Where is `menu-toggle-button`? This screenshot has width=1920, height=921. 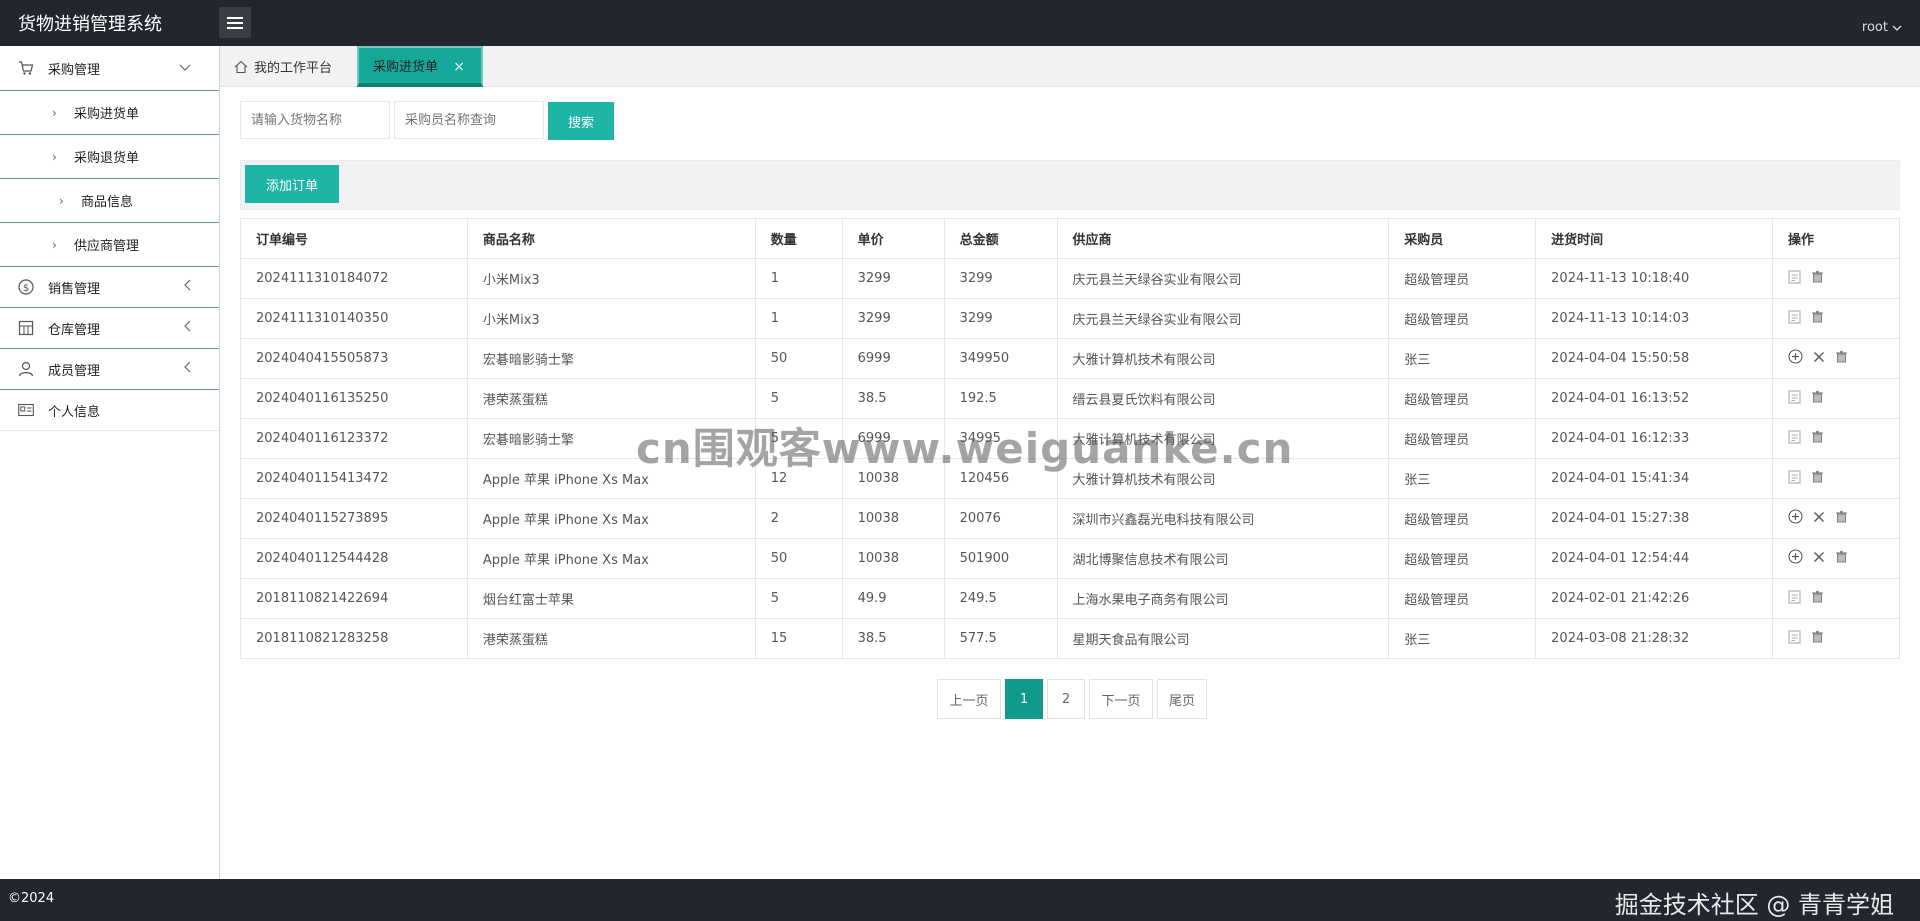 menu-toggle-button is located at coordinates (235, 22).